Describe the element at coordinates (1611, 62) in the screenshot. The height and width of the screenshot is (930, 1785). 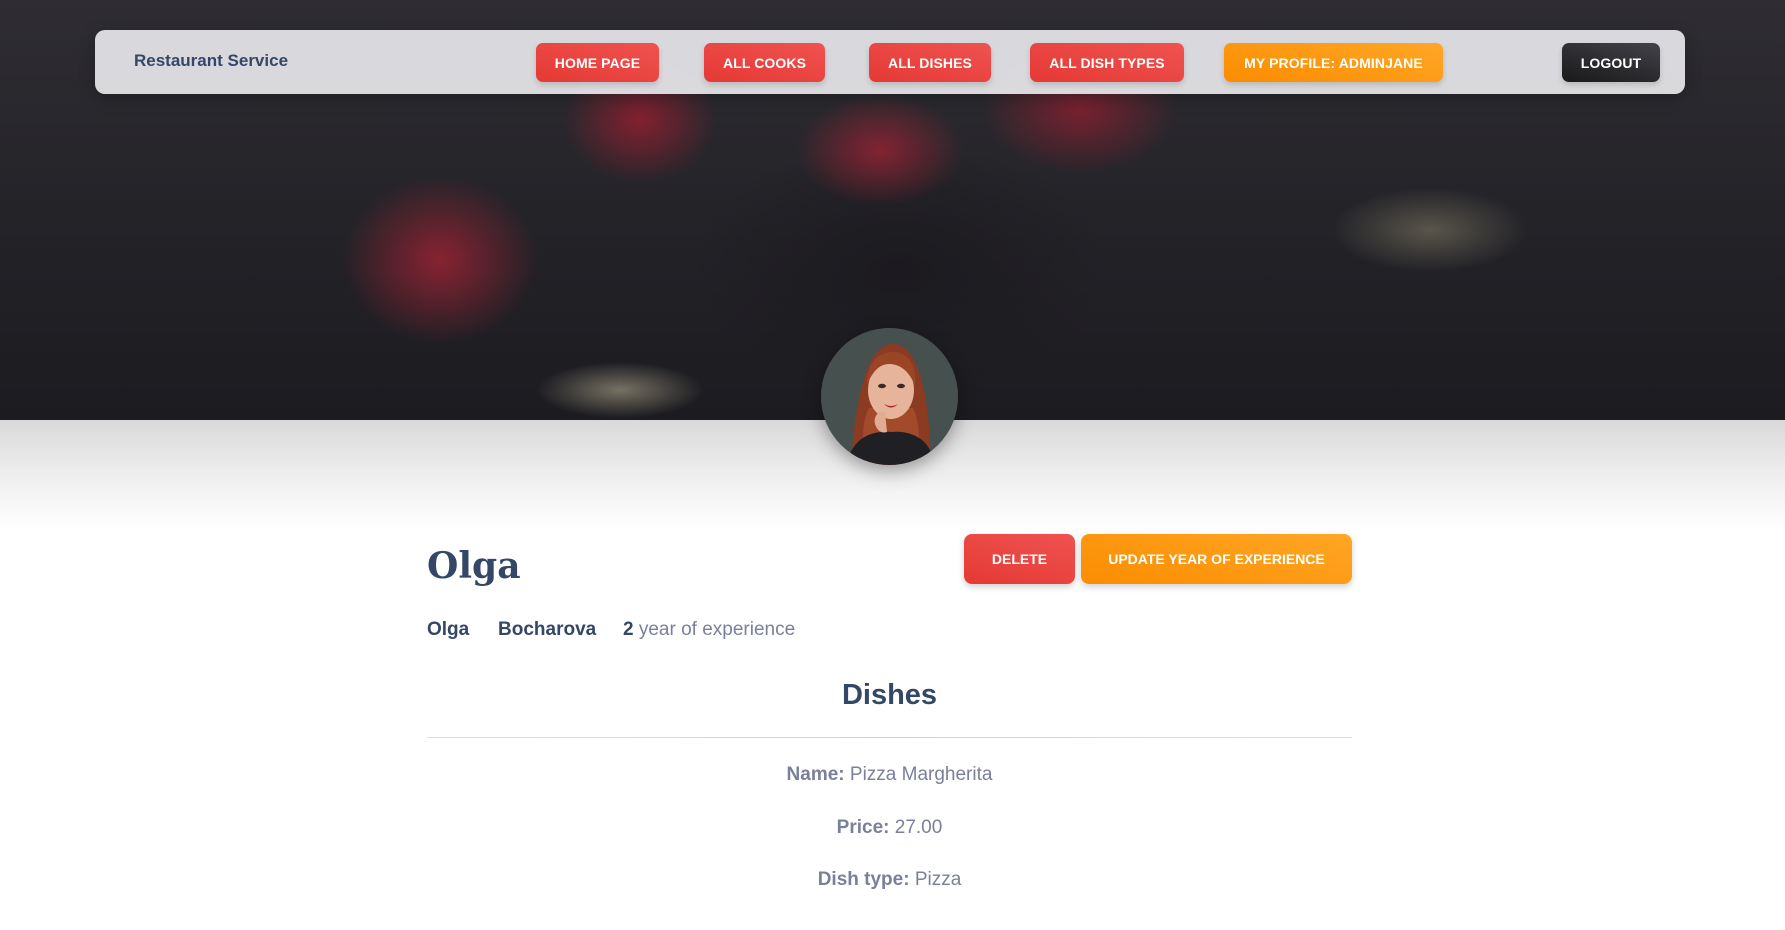
I see `logout-button: LOGOUT` at that location.